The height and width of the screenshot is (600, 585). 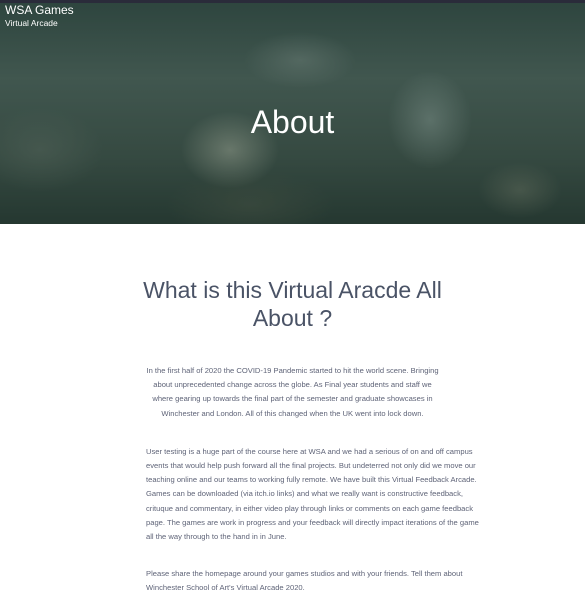 What do you see at coordinates (292, 122) in the screenshot?
I see `page-title: About` at bounding box center [292, 122].